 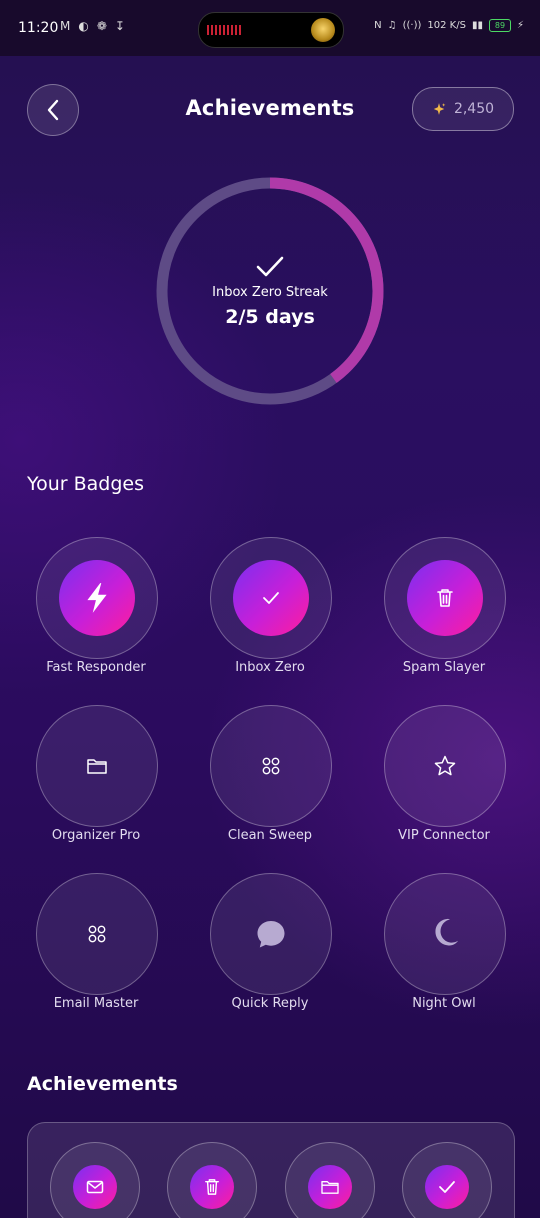 I want to click on badge-inbox-zero, so click(x=271, y=598).